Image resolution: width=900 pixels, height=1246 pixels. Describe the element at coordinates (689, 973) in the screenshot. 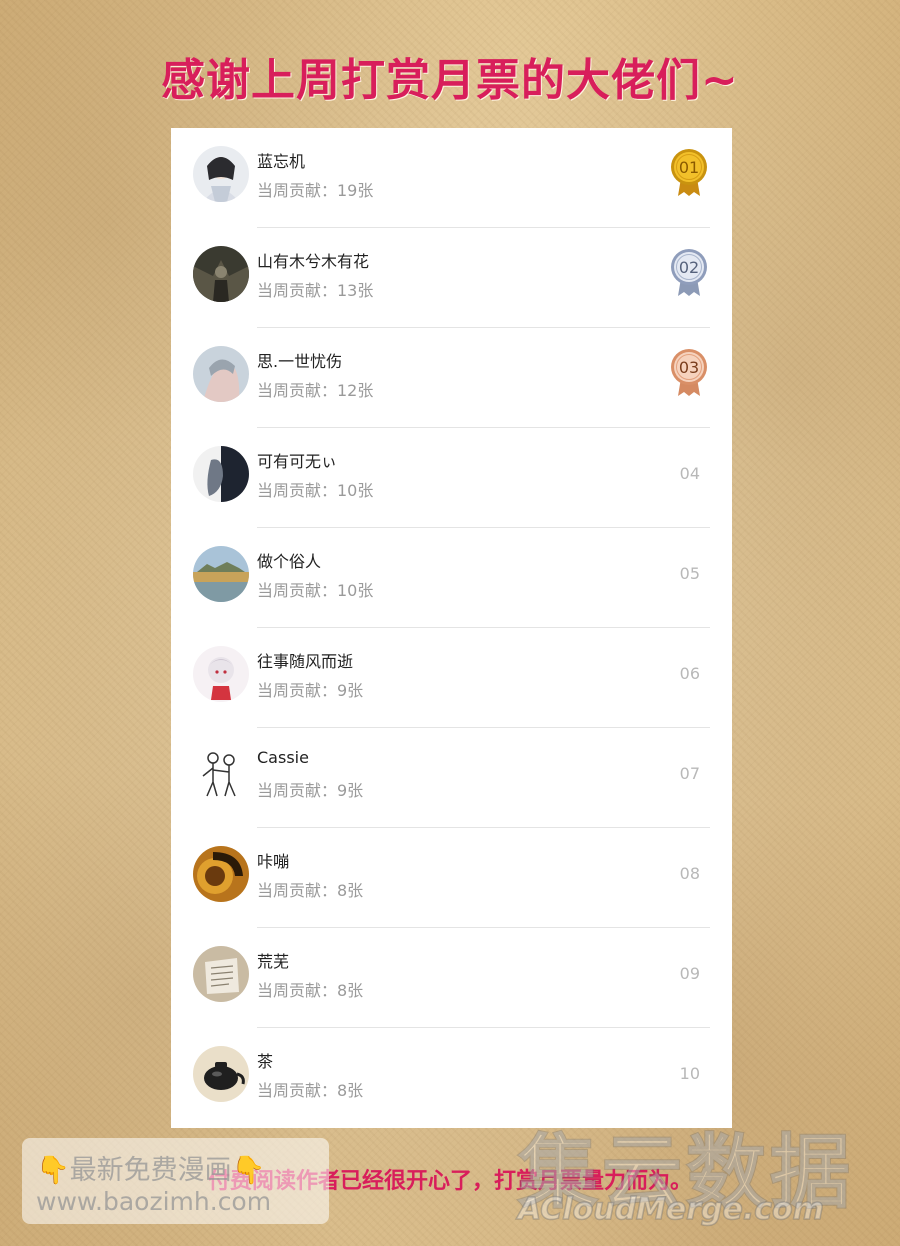

I see `rank-number: 09` at that location.